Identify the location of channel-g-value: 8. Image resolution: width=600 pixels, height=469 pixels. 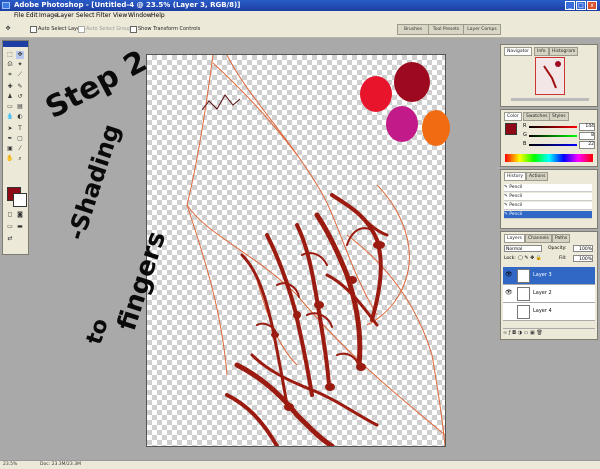
(587, 136).